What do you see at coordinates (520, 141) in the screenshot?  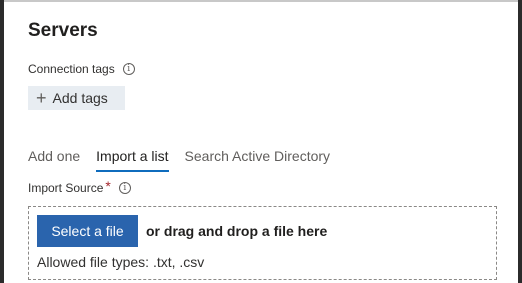 I see `window-frame-right` at bounding box center [520, 141].